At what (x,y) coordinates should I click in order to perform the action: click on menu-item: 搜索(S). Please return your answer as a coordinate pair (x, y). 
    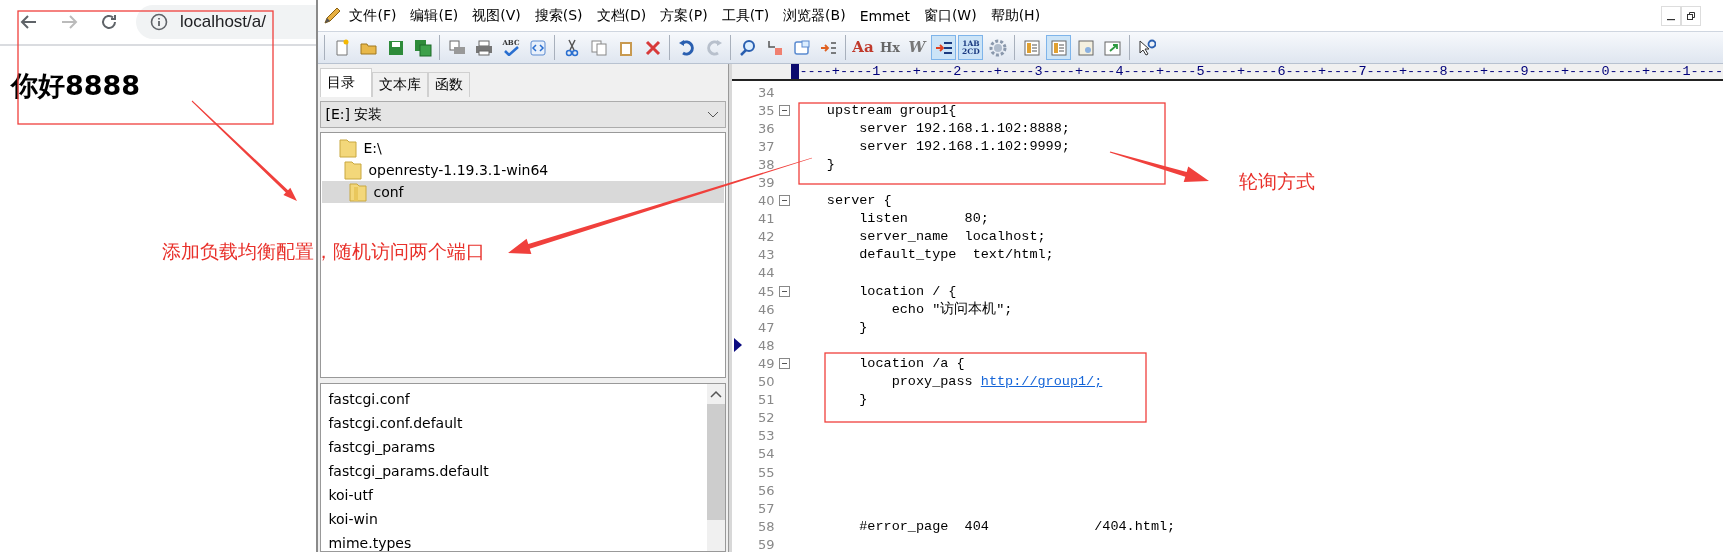
    Looking at the image, I should click on (558, 15).